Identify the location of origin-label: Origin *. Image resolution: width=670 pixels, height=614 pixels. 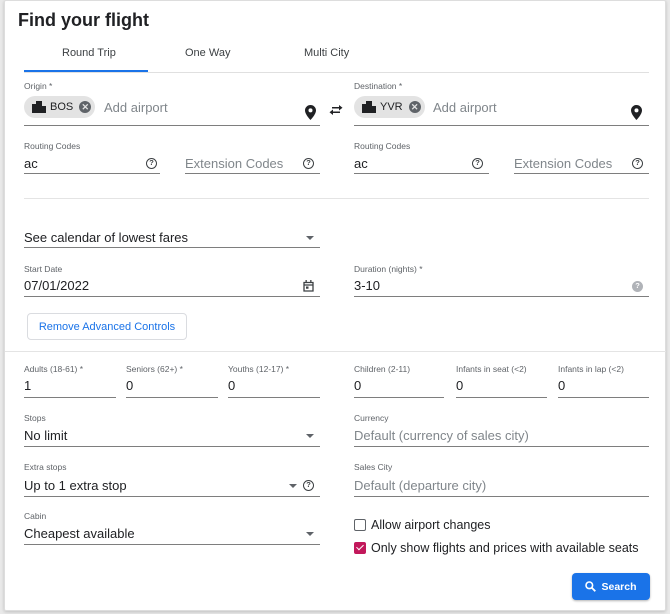
(38, 86).